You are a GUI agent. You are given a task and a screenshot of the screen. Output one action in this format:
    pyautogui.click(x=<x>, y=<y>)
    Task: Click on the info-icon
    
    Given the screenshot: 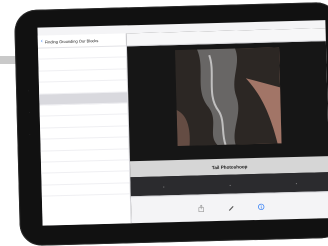 What is the action you would take?
    pyautogui.click(x=261, y=207)
    